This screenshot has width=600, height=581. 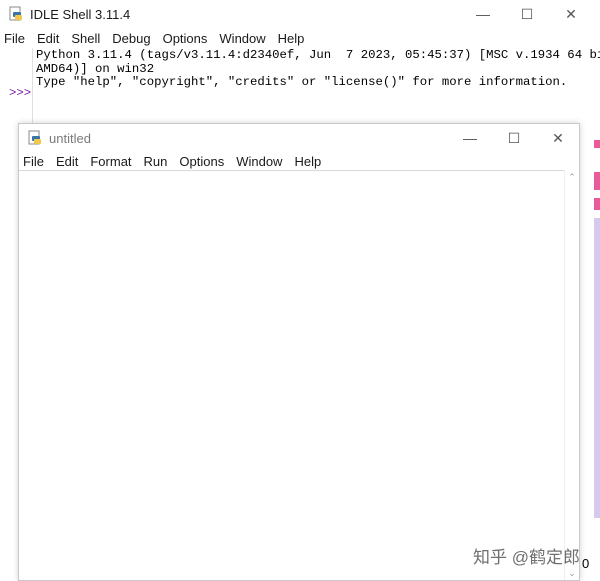 What do you see at coordinates (95, 68) in the screenshot?
I see `shell-line-2: AMD64)] on win32` at bounding box center [95, 68].